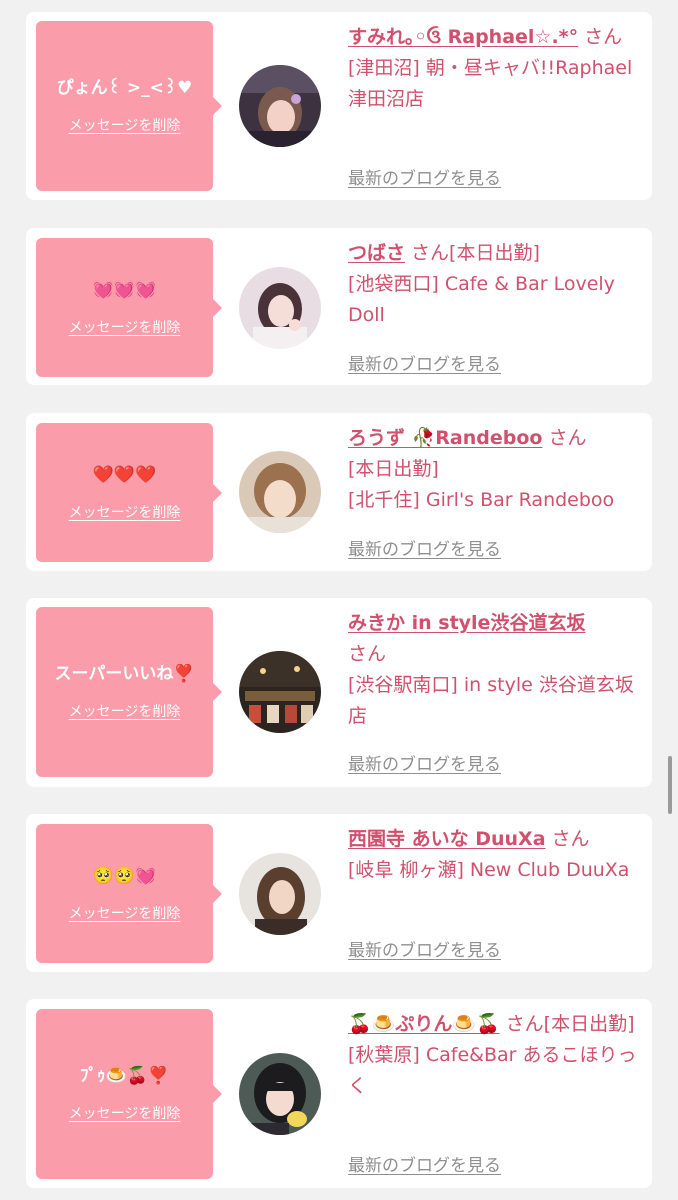  What do you see at coordinates (129, 893) in the screenshot?
I see `message-bubble: 🥺🥺💓 メッセージを削除` at bounding box center [129, 893].